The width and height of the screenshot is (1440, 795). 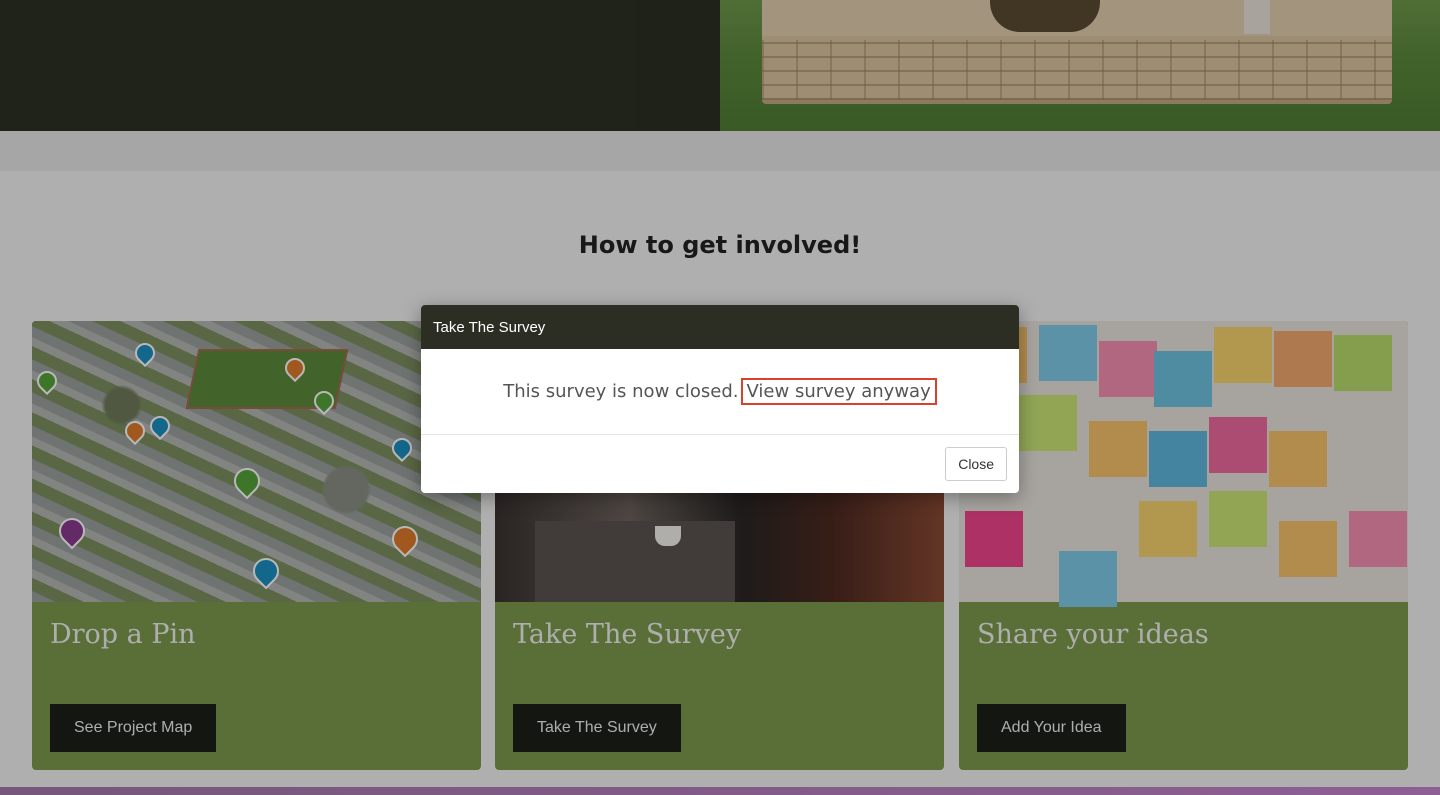 What do you see at coordinates (976, 464) in the screenshot?
I see `close-button: Close` at bounding box center [976, 464].